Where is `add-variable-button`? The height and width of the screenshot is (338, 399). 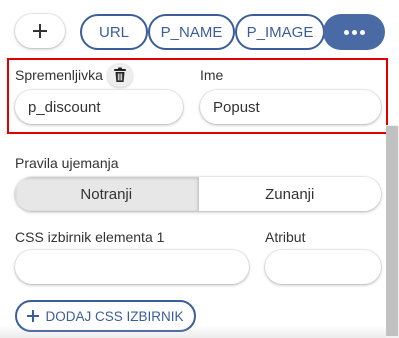 add-variable-button is located at coordinates (40, 31).